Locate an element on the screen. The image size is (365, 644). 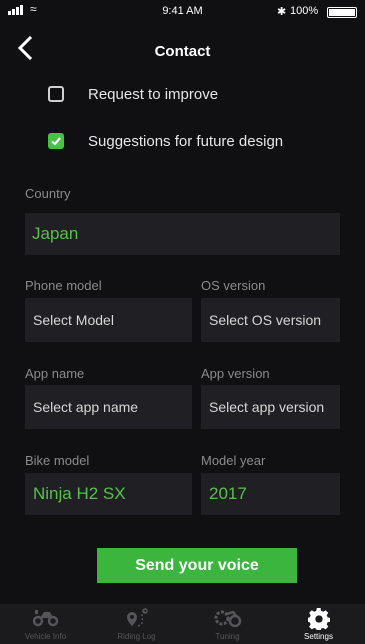
model-year-select: 2017 is located at coordinates (270, 494).